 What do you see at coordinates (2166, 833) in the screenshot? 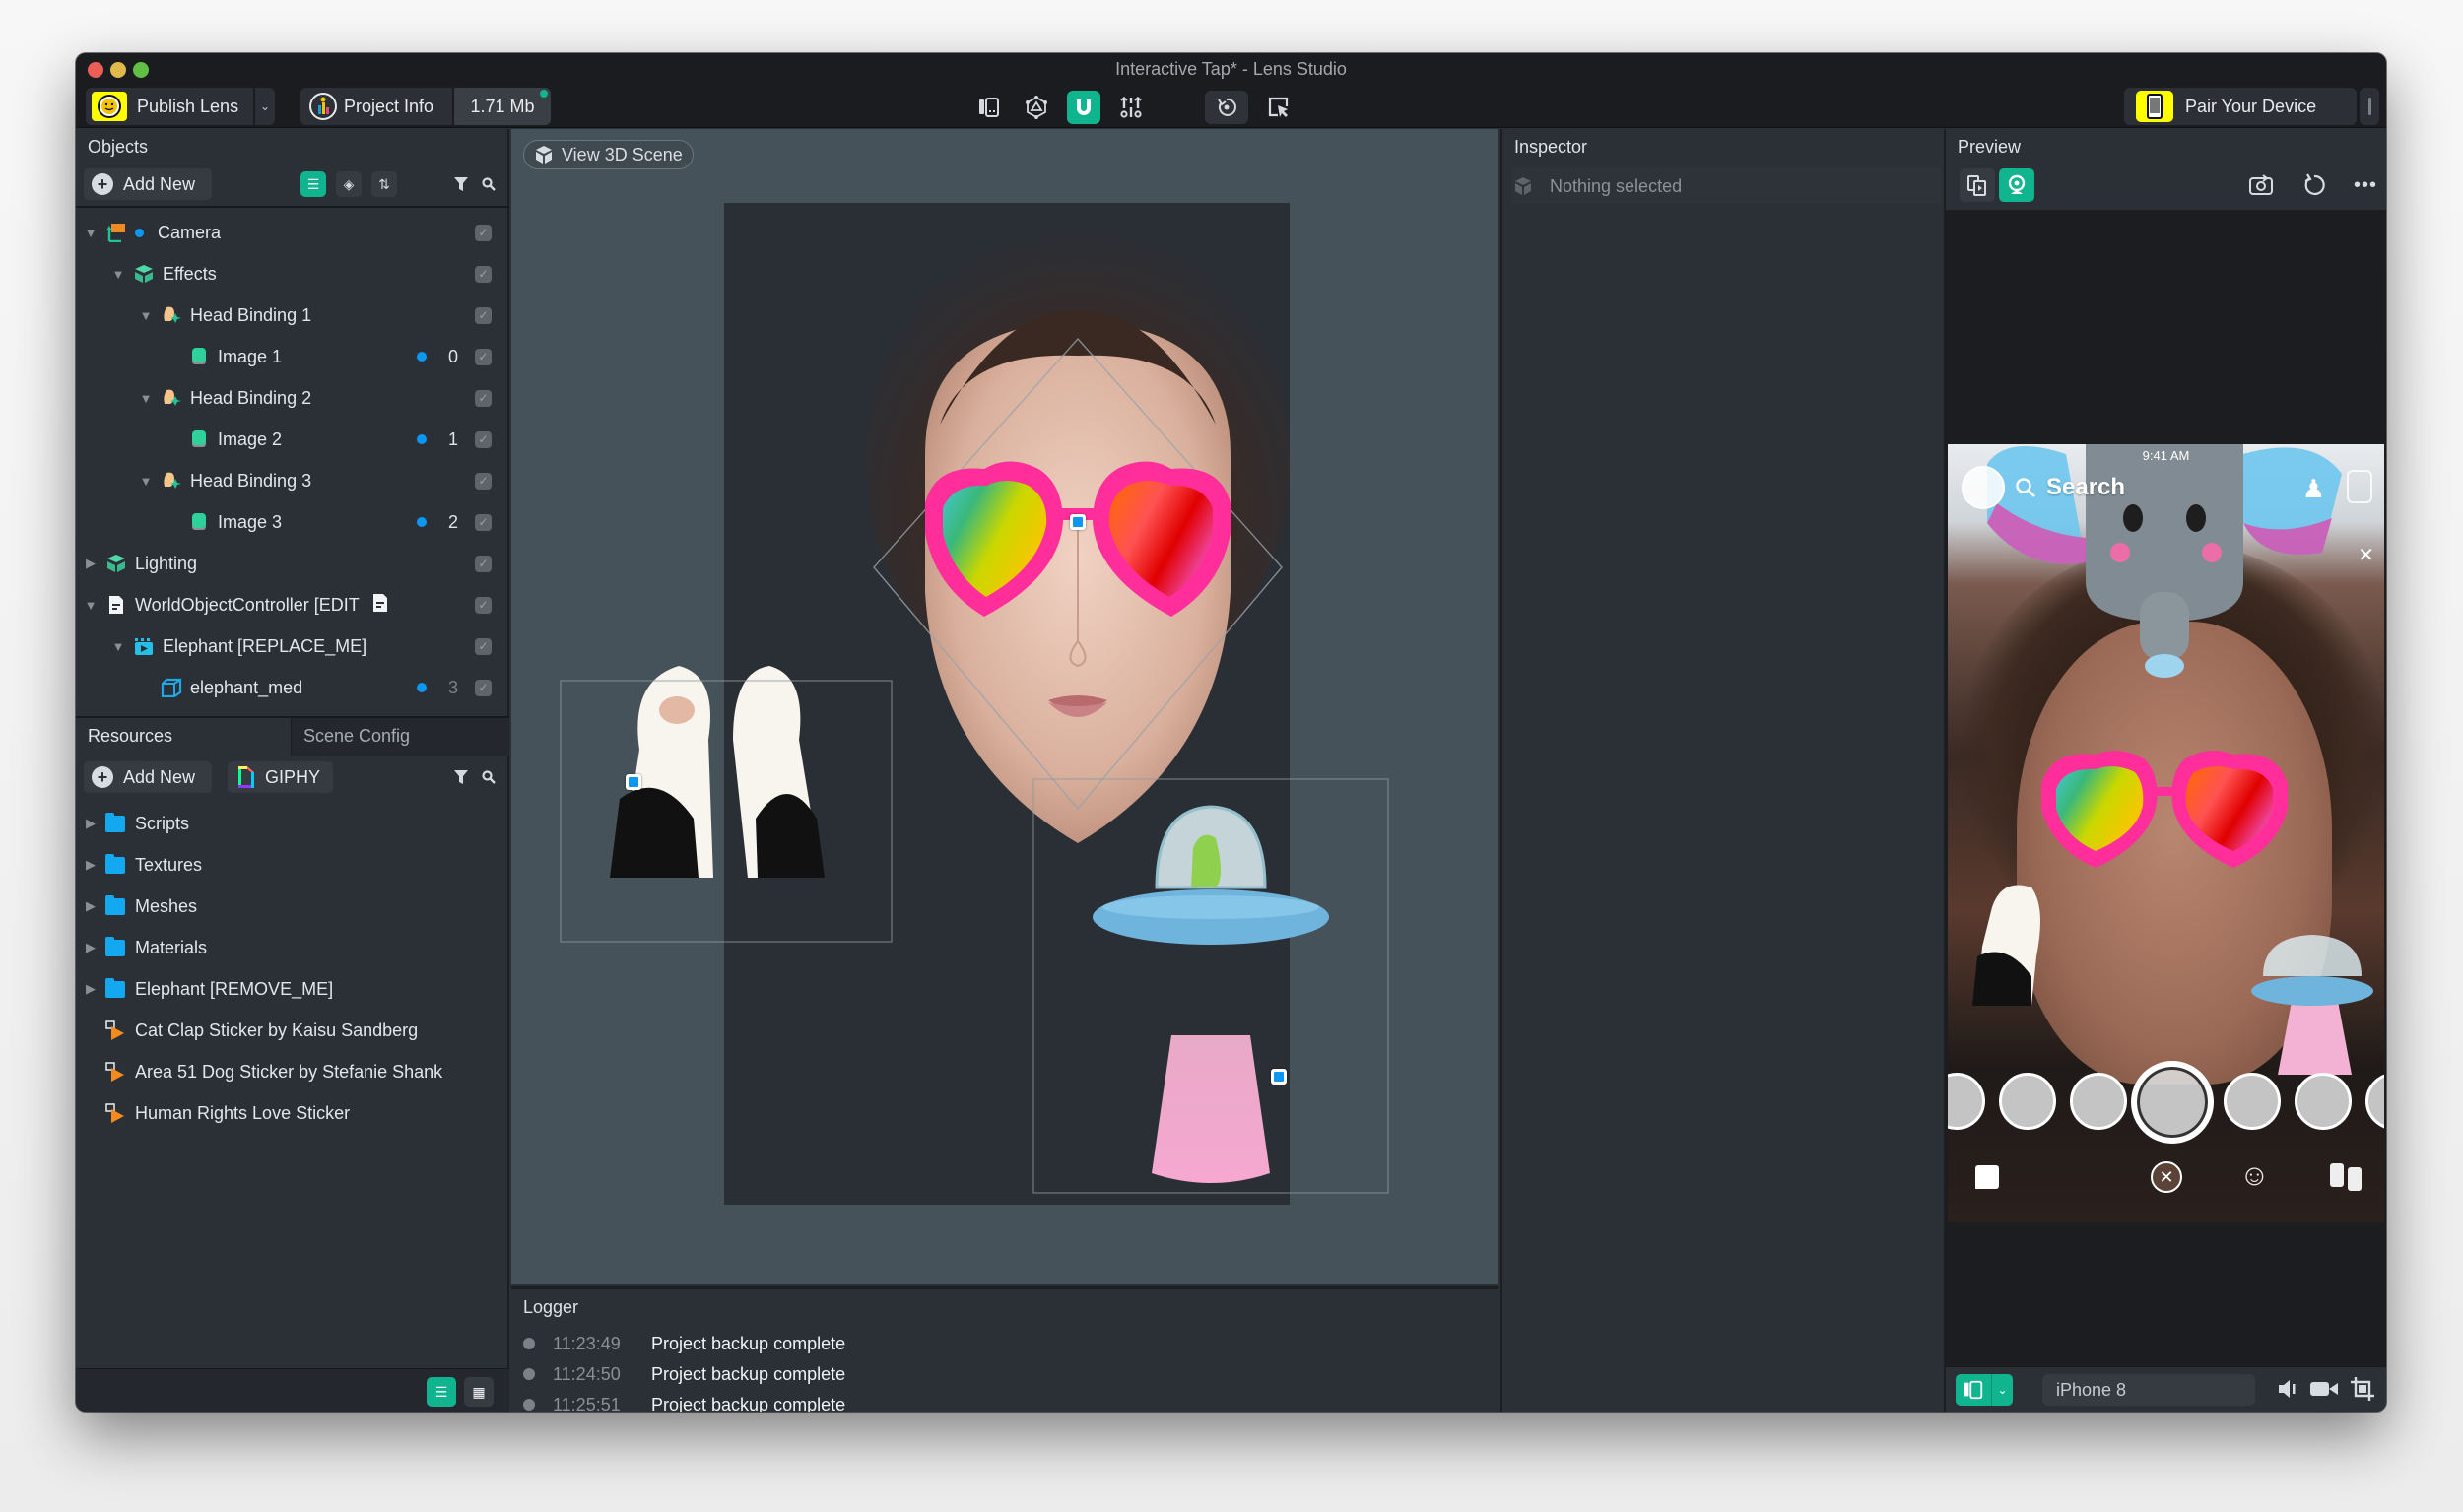
I see `phone-preview-screen: 9:41 AM Search ♟ ✕ ✕ ☺` at bounding box center [2166, 833].